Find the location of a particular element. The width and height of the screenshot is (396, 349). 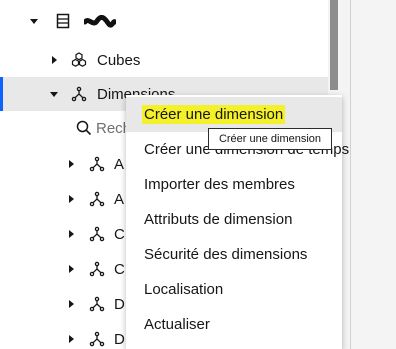

menu-item-refresh: Actualiser is located at coordinates (234, 324).